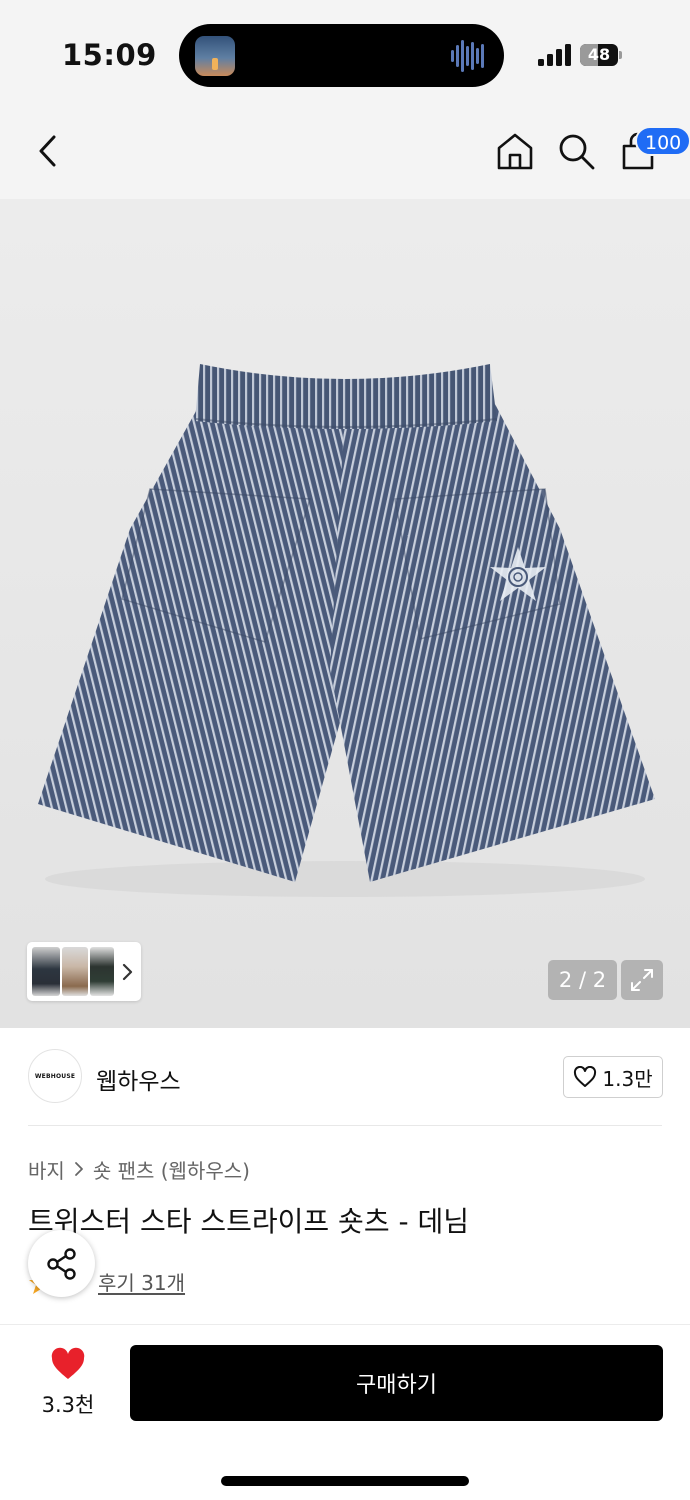 Image resolution: width=690 pixels, height=1500 pixels. What do you see at coordinates (249, 1221) in the screenshot?
I see `product-title: 트위스터 스타 스트라이프 숏츠 - 데님` at bounding box center [249, 1221].